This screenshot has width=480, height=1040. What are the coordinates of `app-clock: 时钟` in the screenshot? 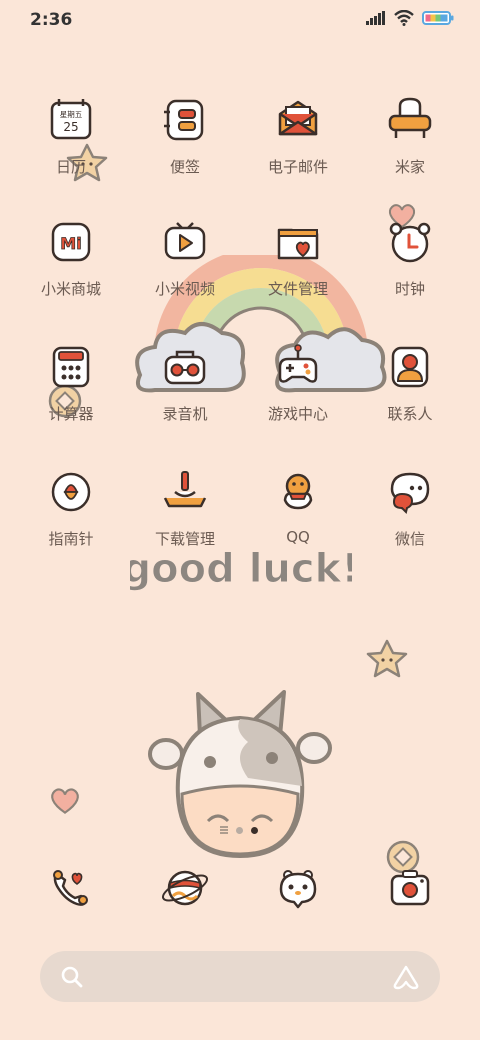 It's located at (410, 272).